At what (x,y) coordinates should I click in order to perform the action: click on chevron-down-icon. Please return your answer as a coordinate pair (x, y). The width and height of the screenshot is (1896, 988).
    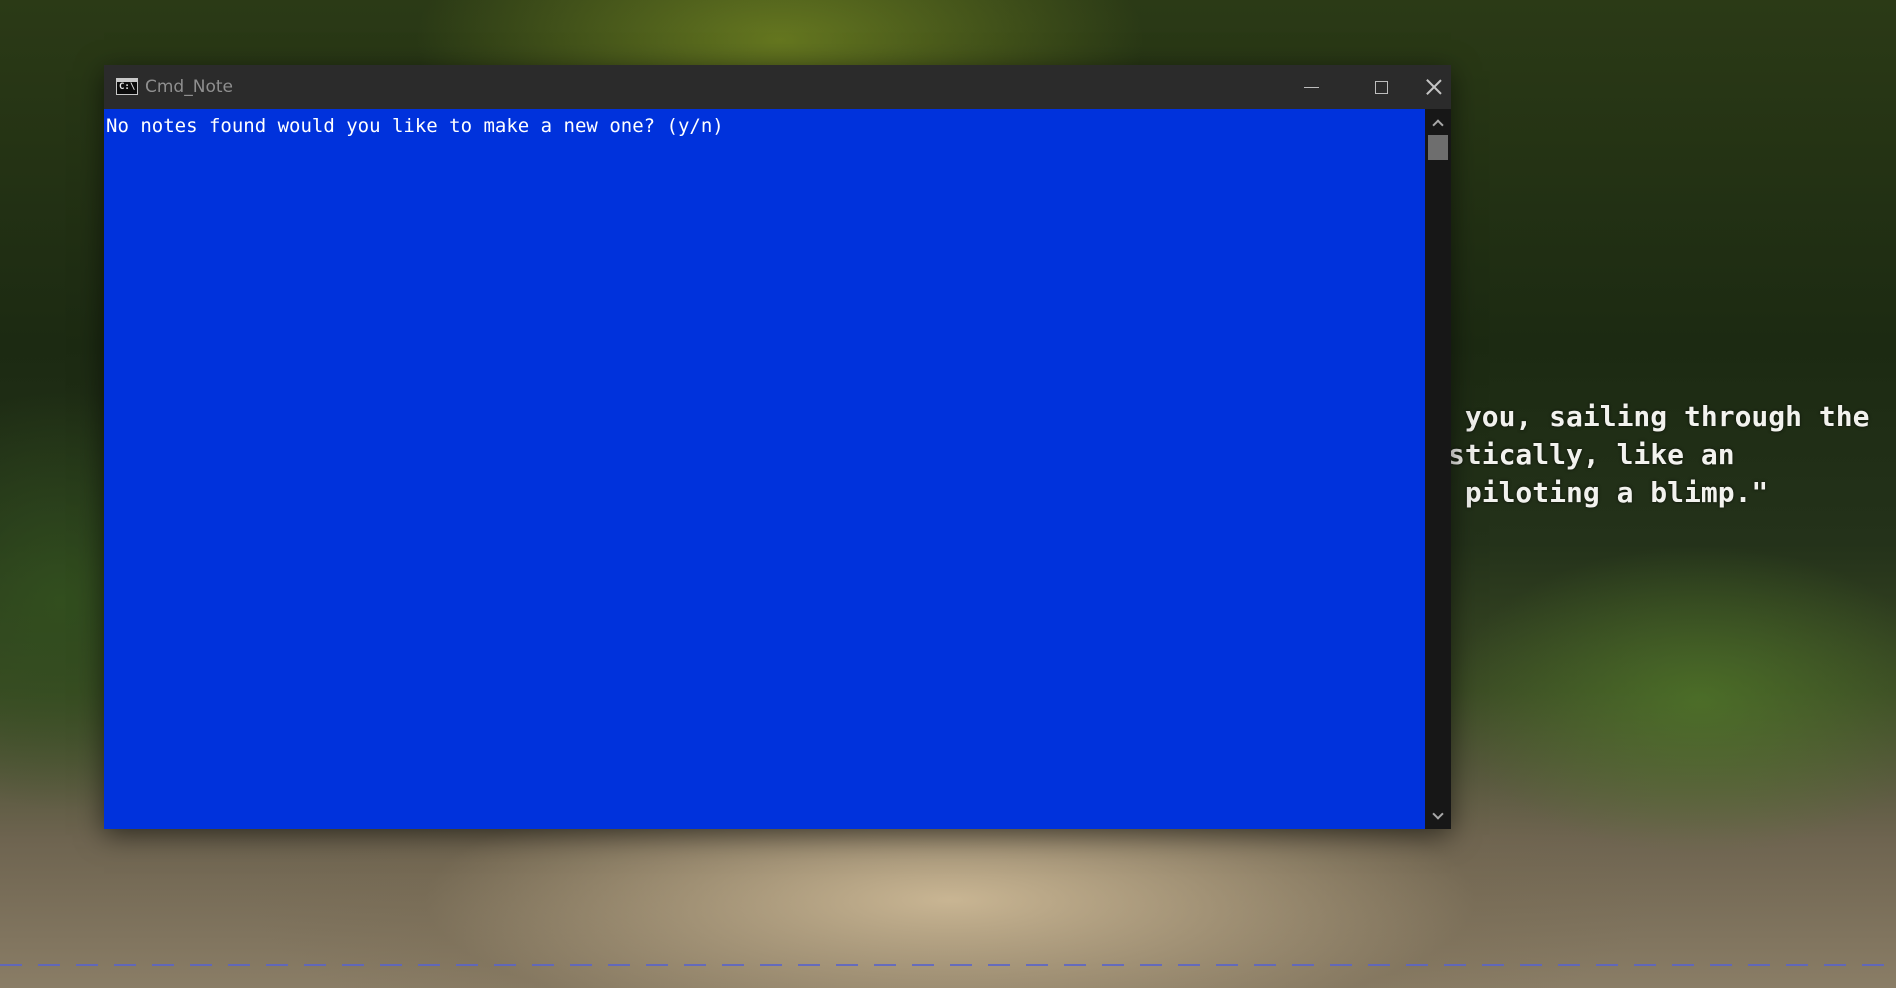
    Looking at the image, I should click on (1438, 813).